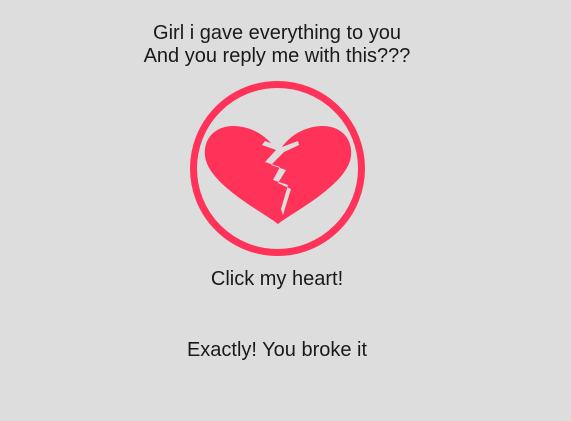  What do you see at coordinates (277, 279) in the screenshot?
I see `click-prompt: Click my heart!` at bounding box center [277, 279].